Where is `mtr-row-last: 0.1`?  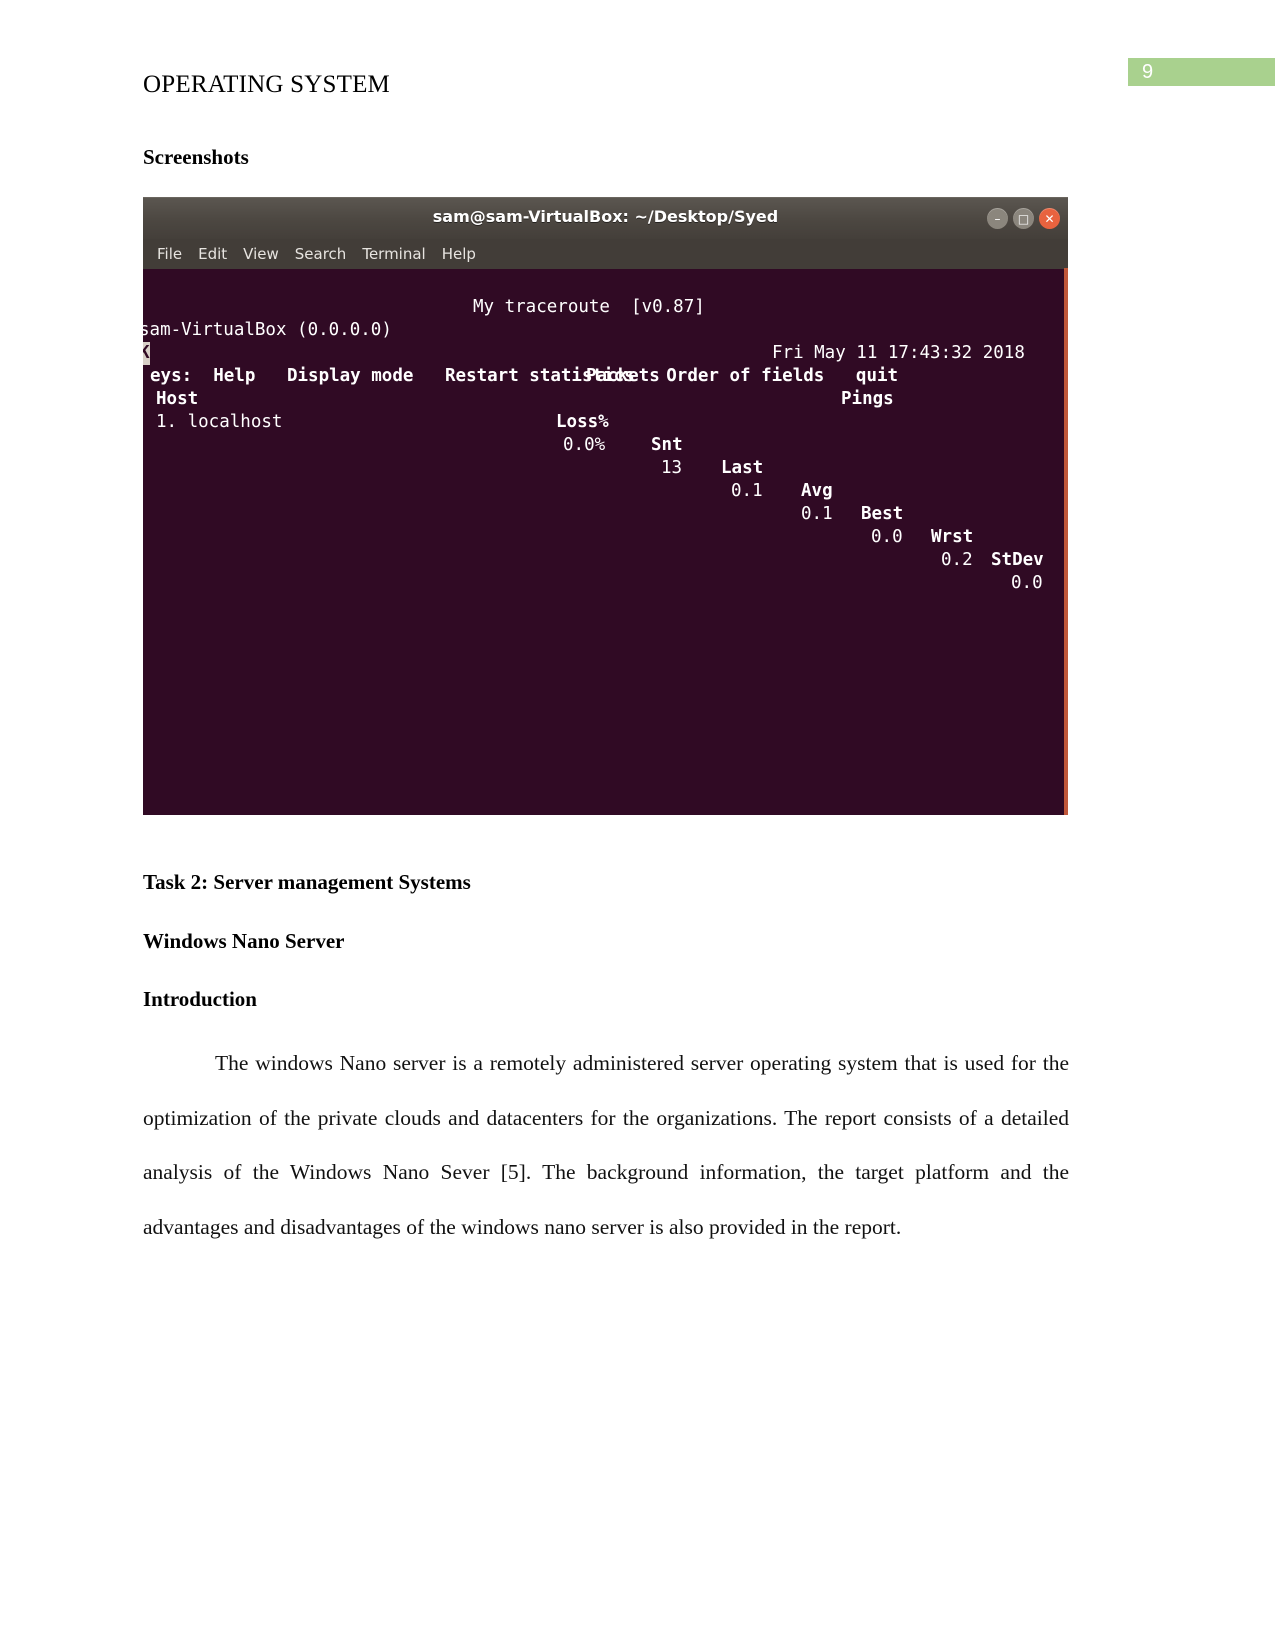
mtr-row-last: 0.1 is located at coordinates (747, 491).